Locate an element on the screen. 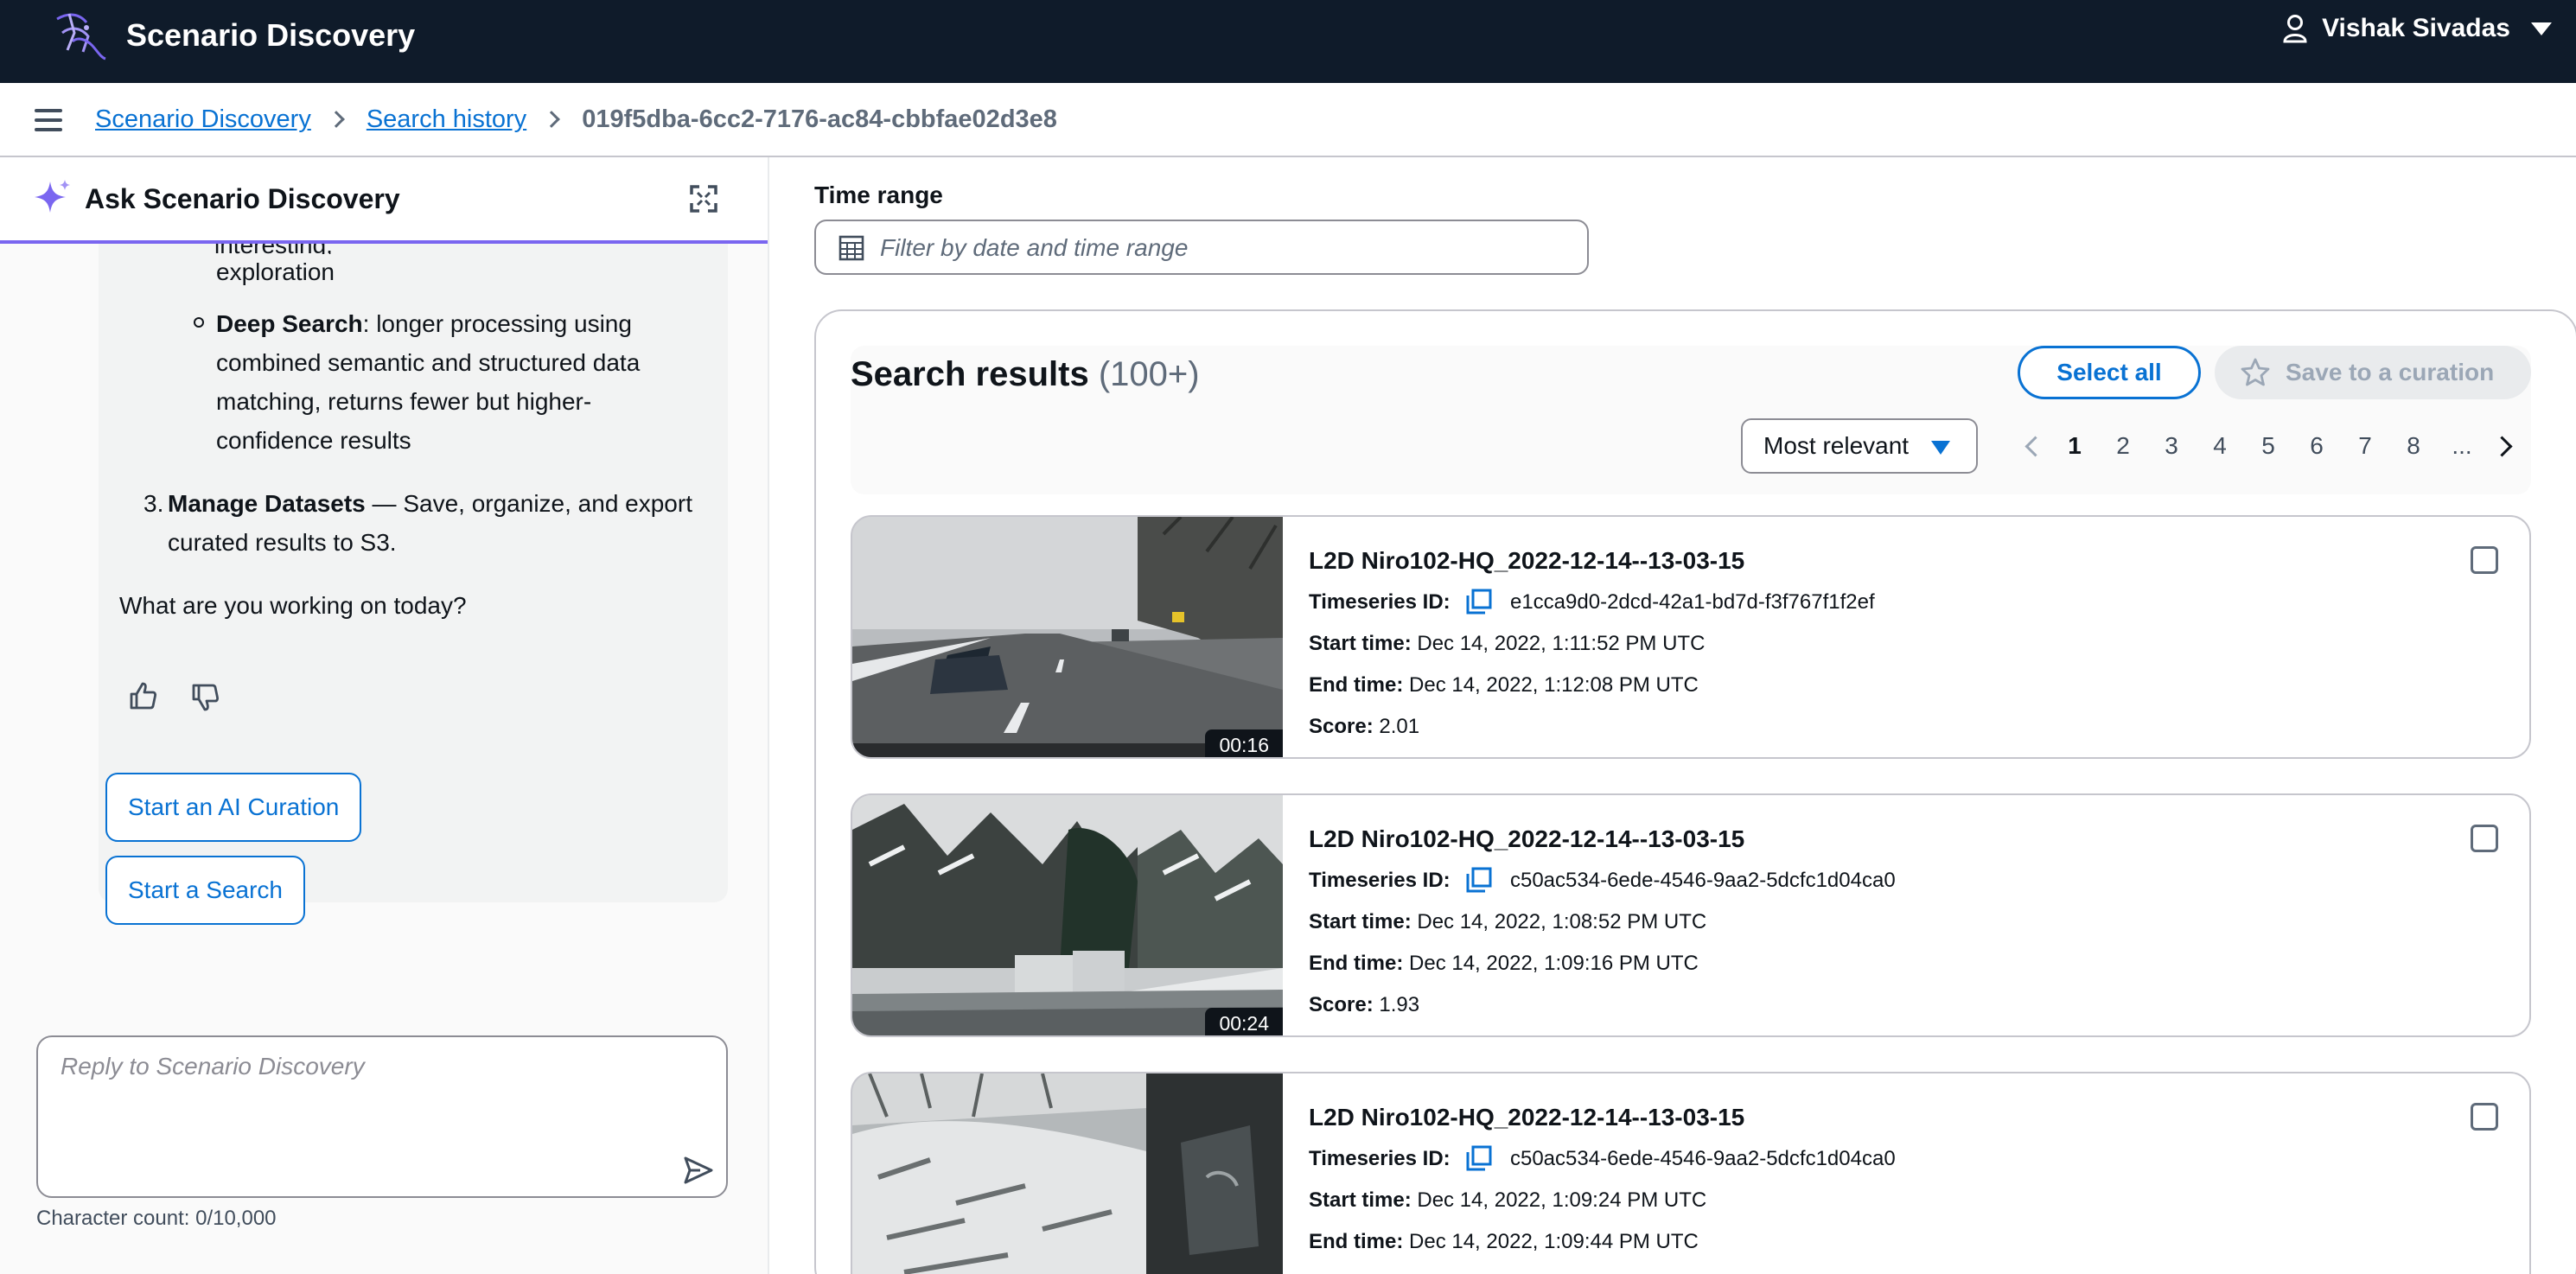  video-thumbnail: 00:24 is located at coordinates (1067, 915).